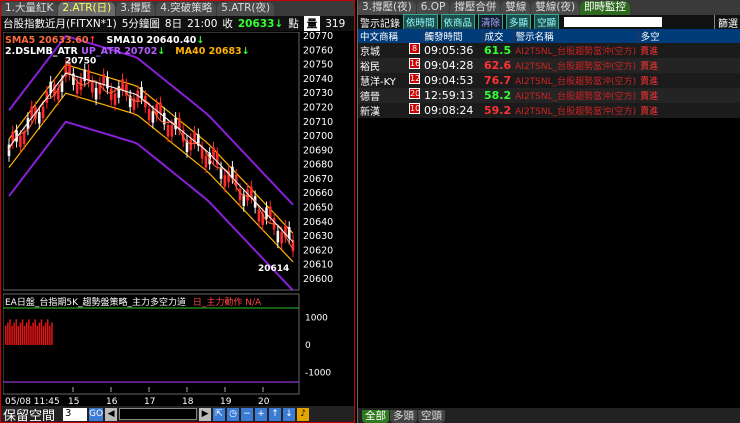 The image size is (740, 423). What do you see at coordinates (80, 62) in the screenshot?
I see `high-annotation: 20750` at bounding box center [80, 62].